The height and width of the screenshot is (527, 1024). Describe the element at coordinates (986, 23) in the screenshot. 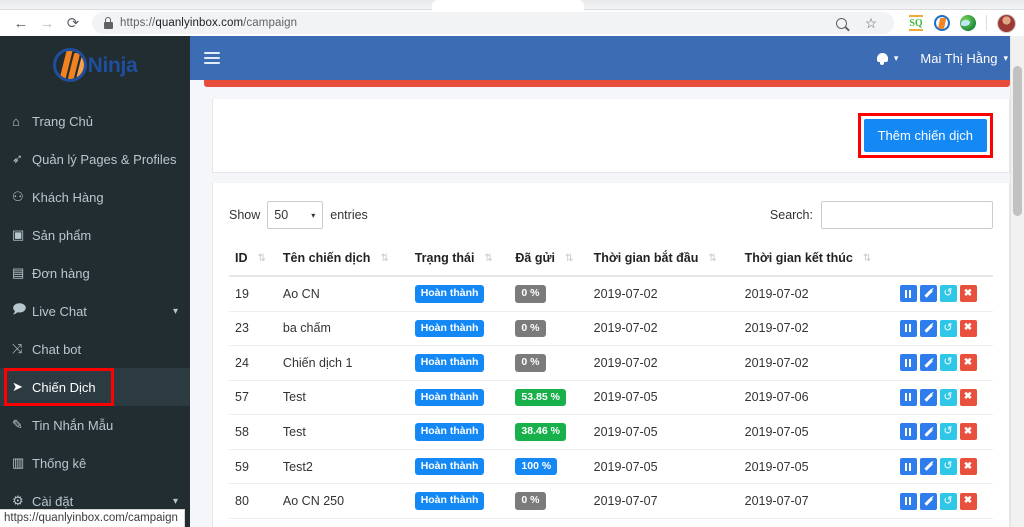

I see `toolbar-divider` at that location.